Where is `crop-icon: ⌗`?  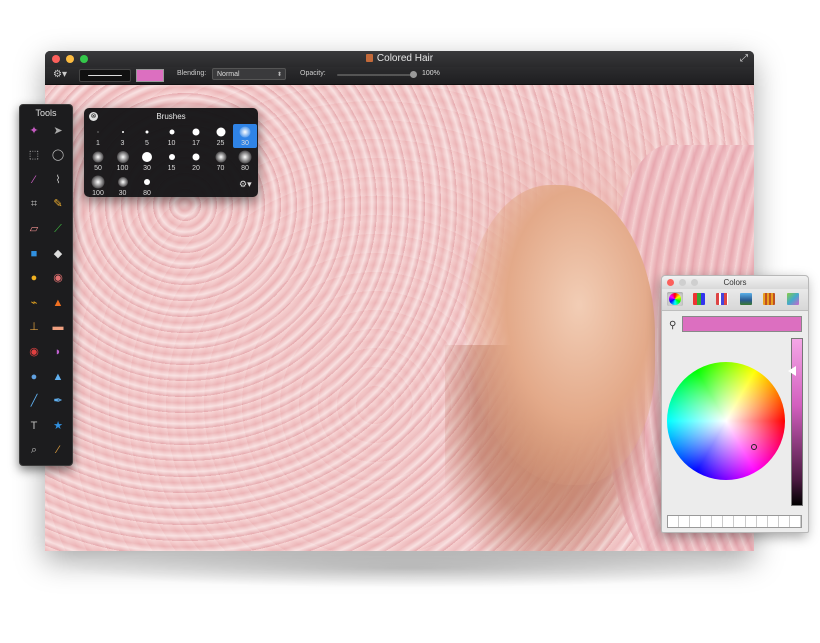
crop-icon: ⌗ is located at coordinates (34, 205).